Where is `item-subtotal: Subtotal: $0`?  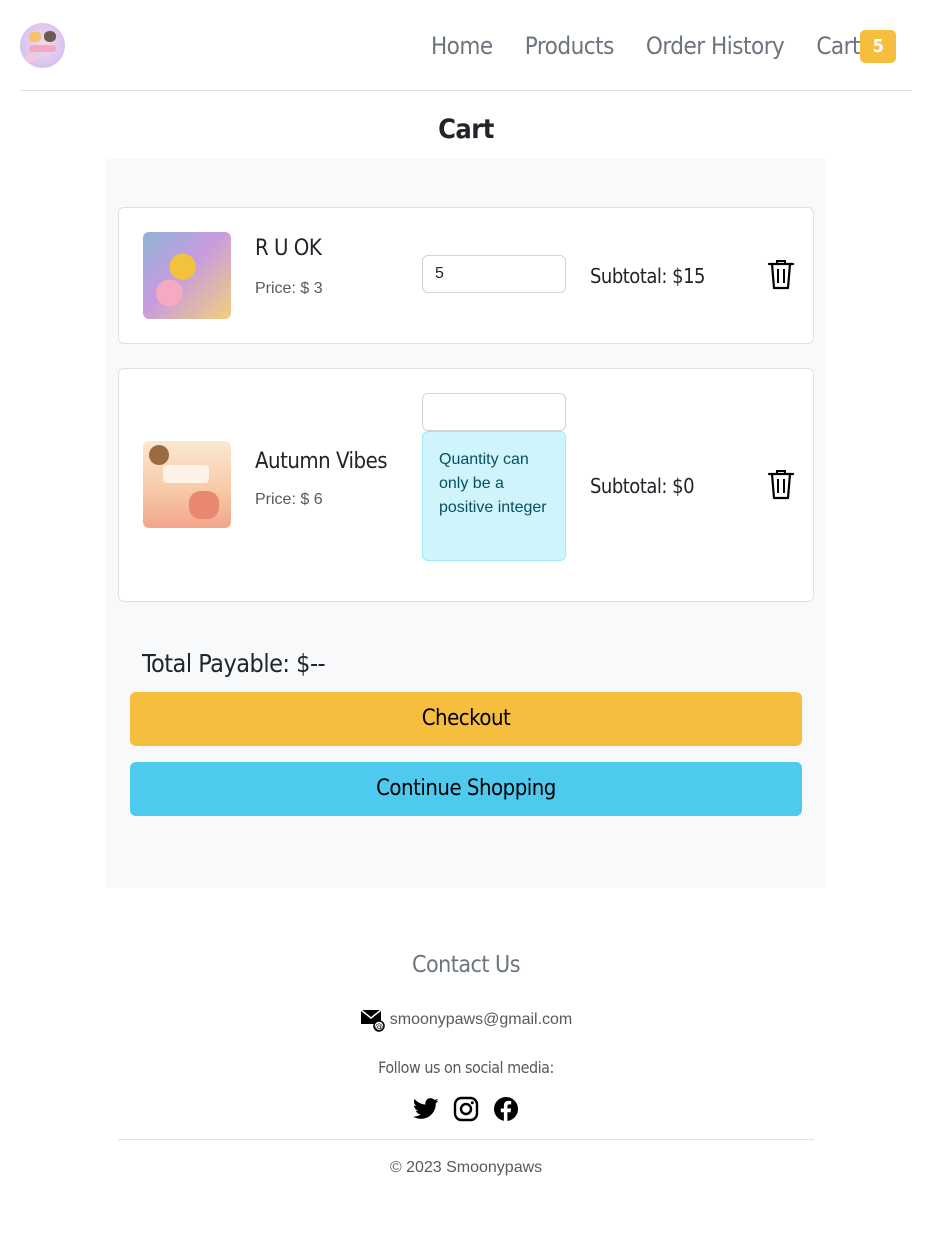
item-subtotal: Subtotal: $0 is located at coordinates (642, 486).